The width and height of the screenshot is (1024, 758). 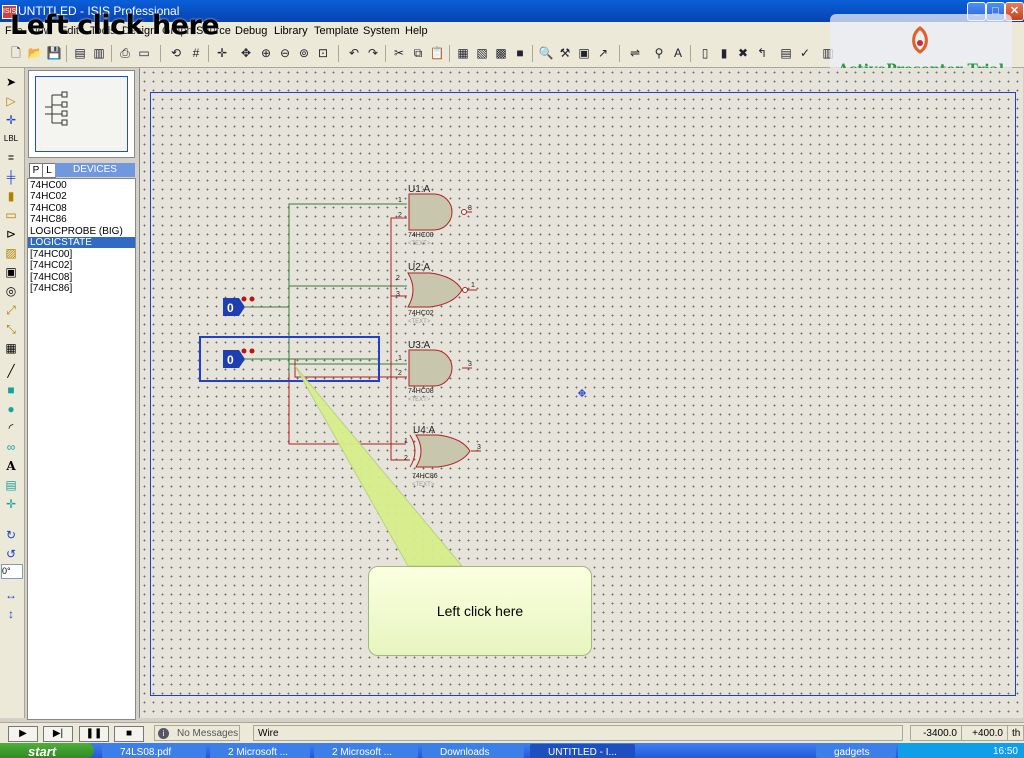 I want to click on path-tool-icon: ∞, so click(x=11, y=447).